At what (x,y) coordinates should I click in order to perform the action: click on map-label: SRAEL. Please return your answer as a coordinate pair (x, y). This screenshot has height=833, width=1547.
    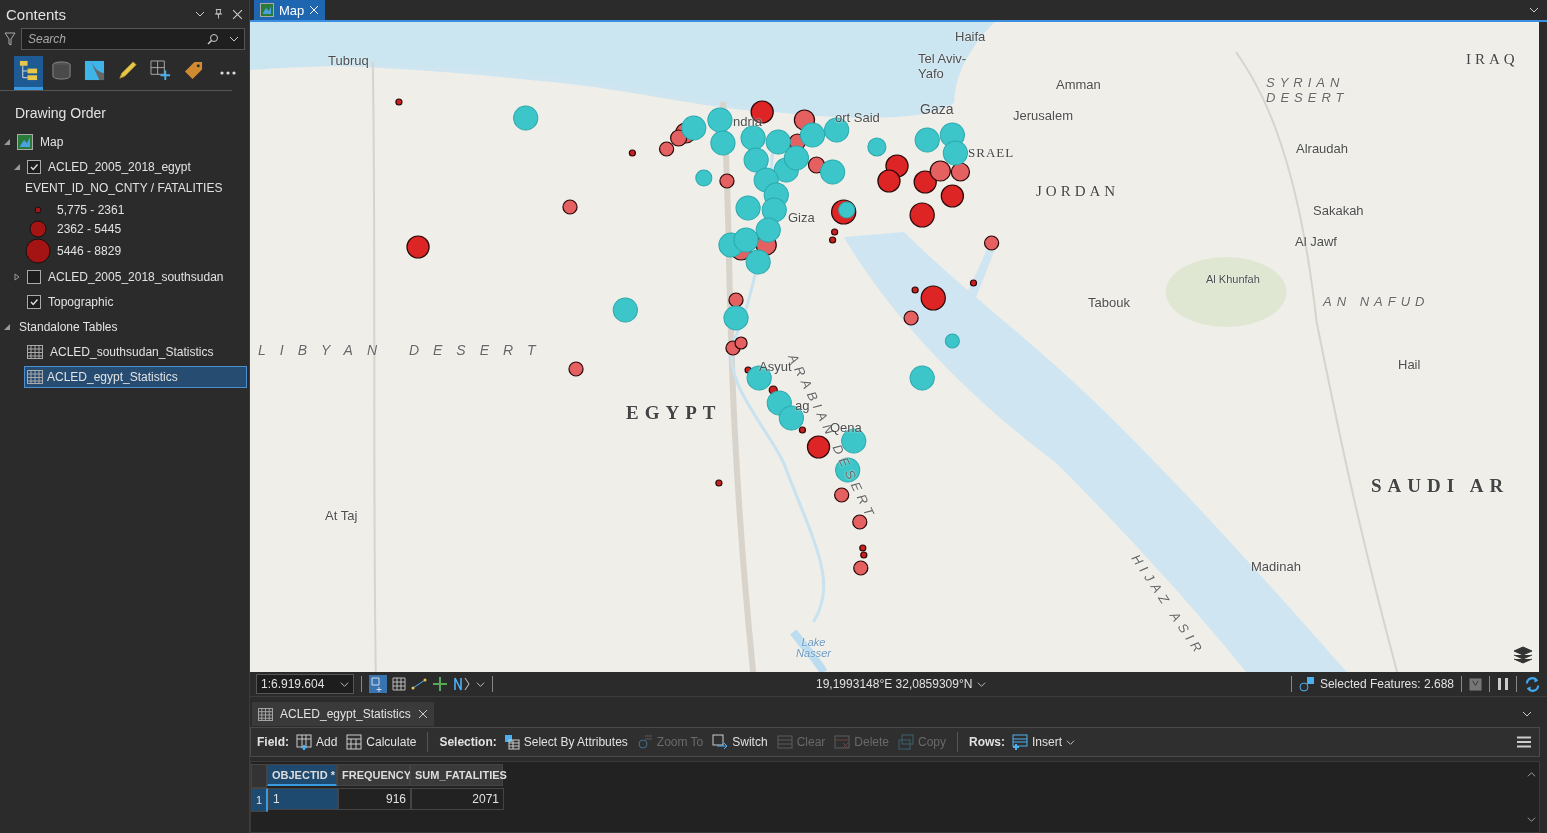
    Looking at the image, I should click on (991, 153).